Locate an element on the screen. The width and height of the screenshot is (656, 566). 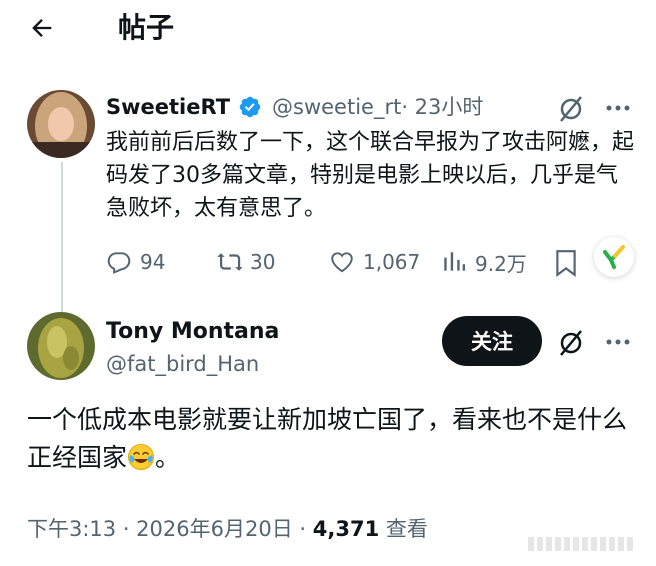
follow-button: 关注 is located at coordinates (492, 341).